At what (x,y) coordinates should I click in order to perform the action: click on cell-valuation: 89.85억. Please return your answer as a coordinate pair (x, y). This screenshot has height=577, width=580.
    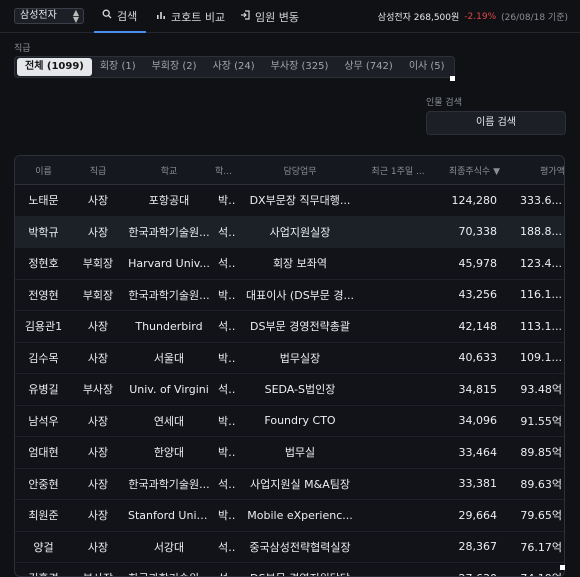
    Looking at the image, I should click on (532, 452).